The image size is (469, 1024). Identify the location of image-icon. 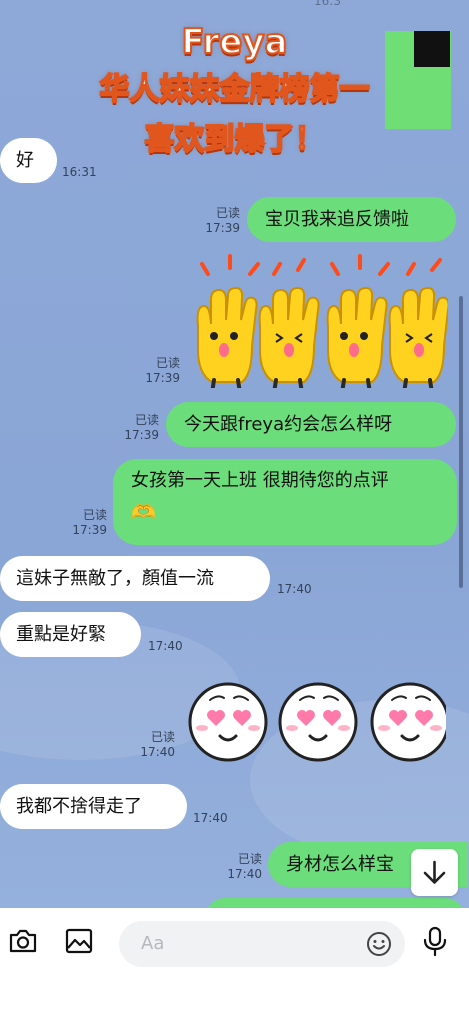
(79, 941).